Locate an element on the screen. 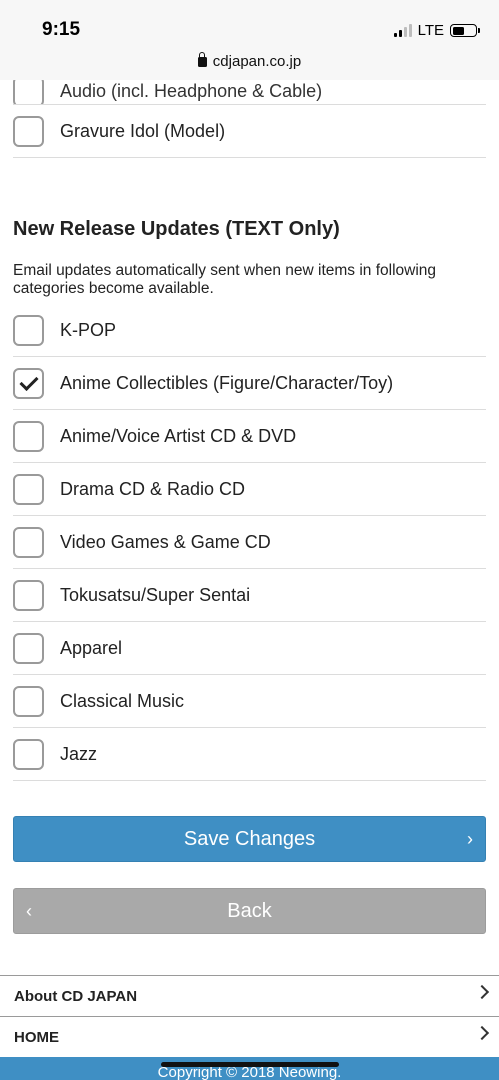  signal-icon is located at coordinates (402, 30).